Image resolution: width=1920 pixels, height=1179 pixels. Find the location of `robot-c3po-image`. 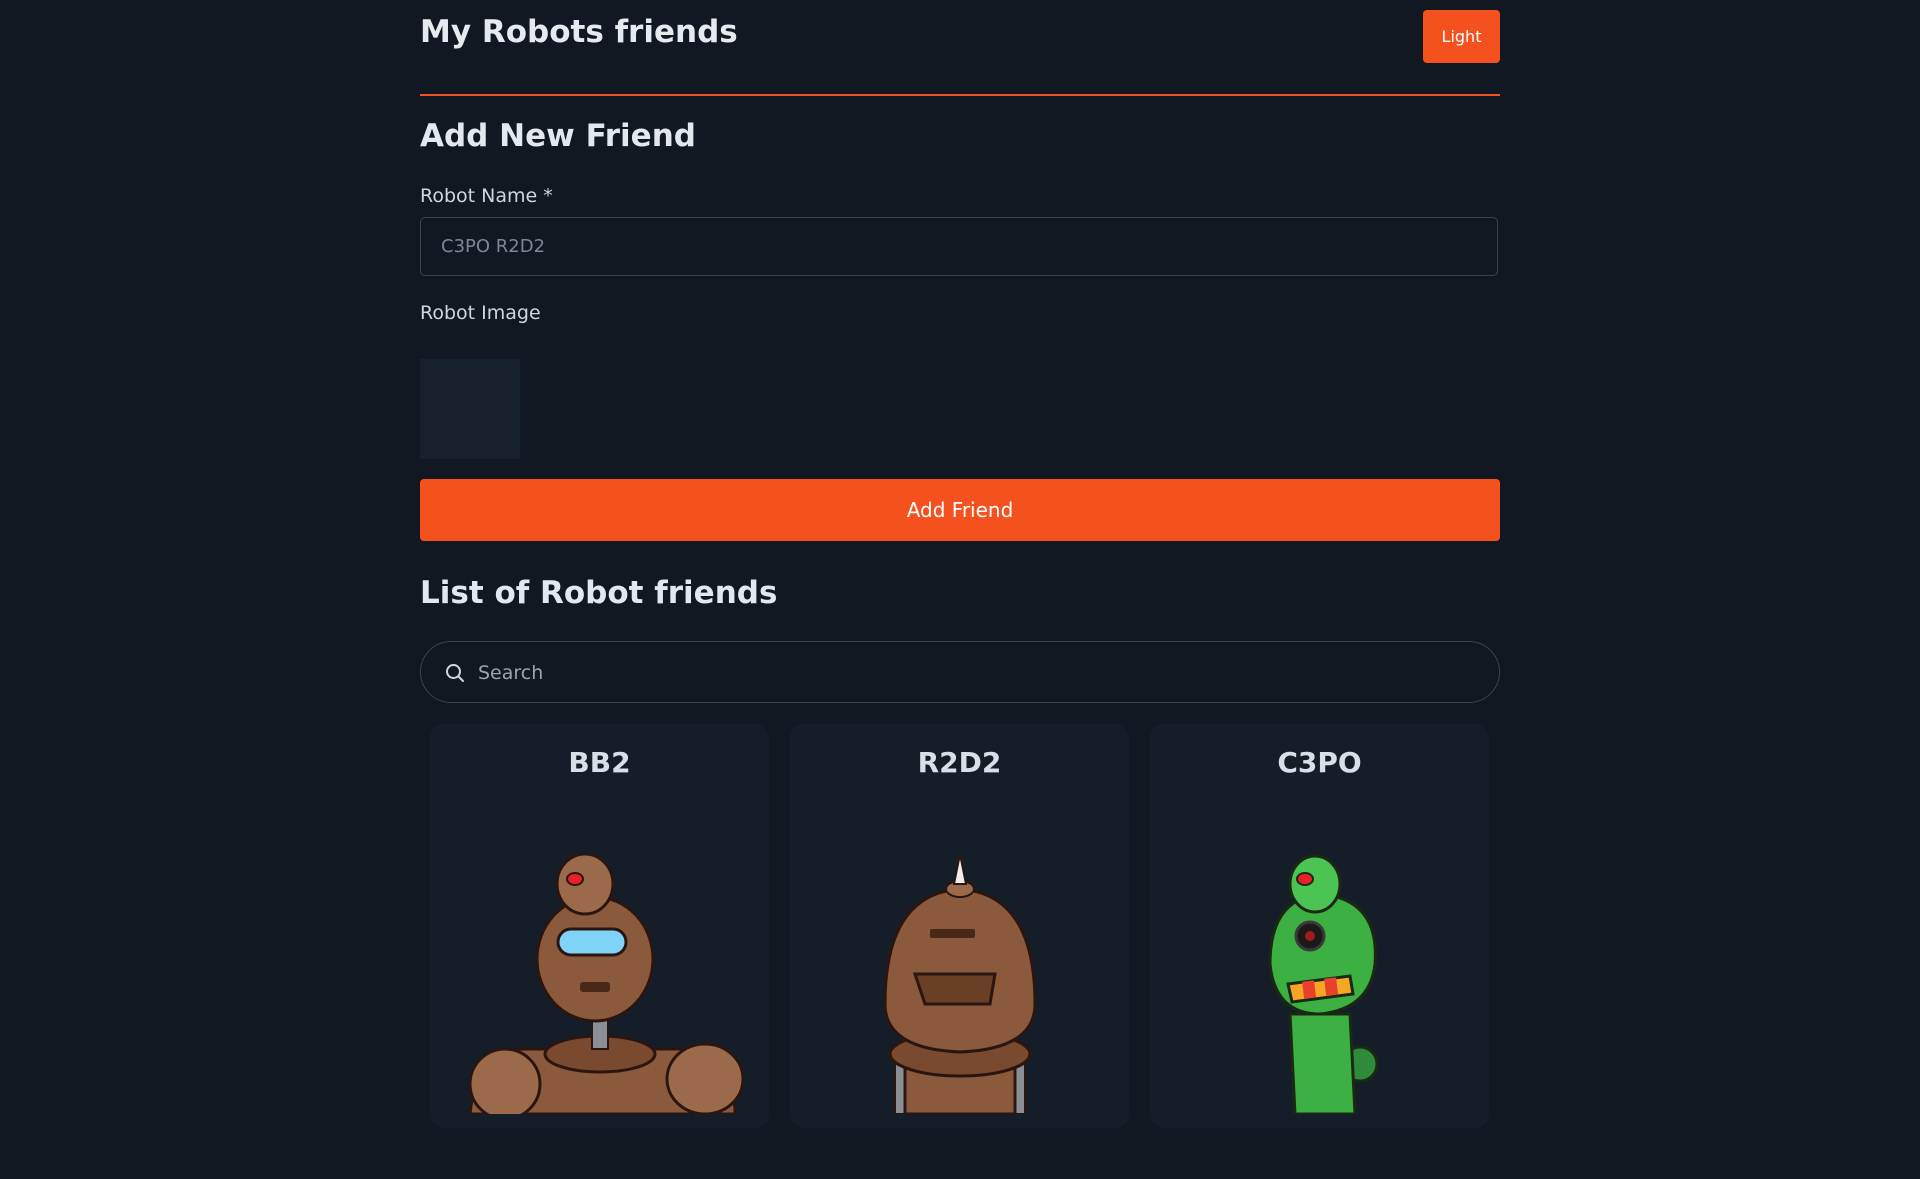

robot-c3po-image is located at coordinates (1323, 984).